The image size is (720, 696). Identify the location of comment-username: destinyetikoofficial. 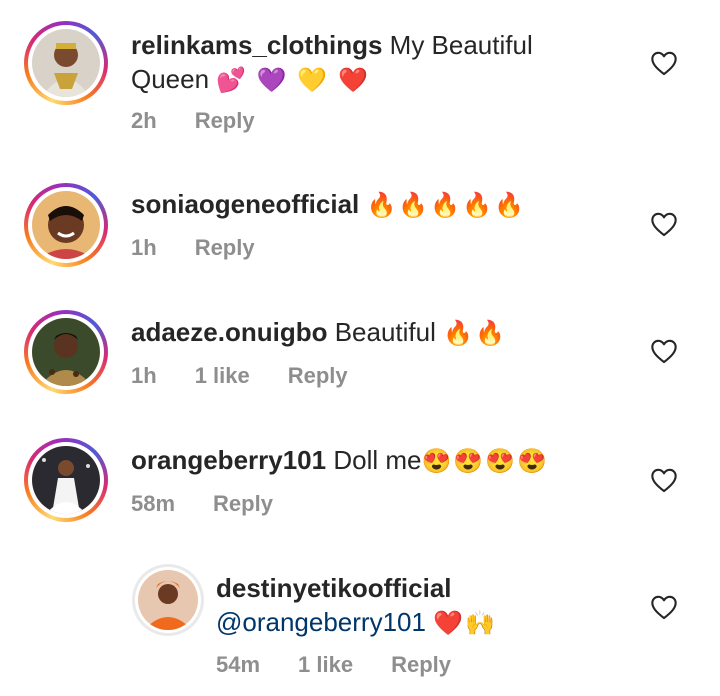
(334, 588).